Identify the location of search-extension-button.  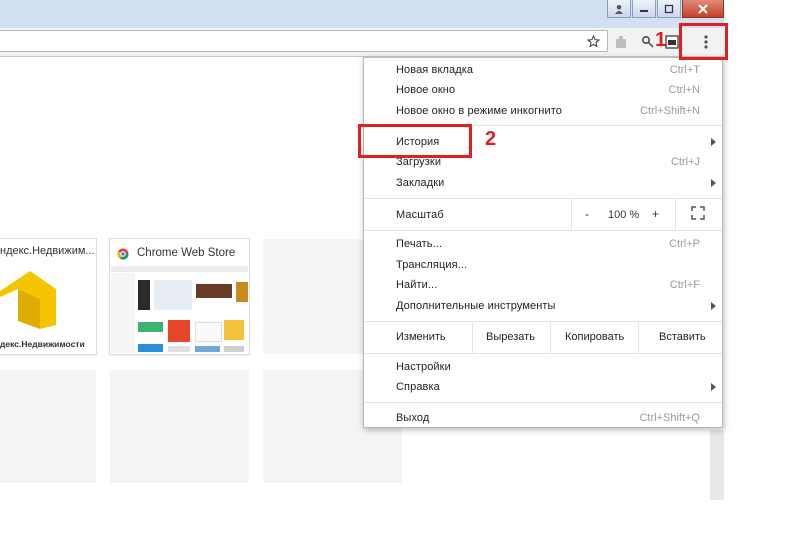
(648, 42).